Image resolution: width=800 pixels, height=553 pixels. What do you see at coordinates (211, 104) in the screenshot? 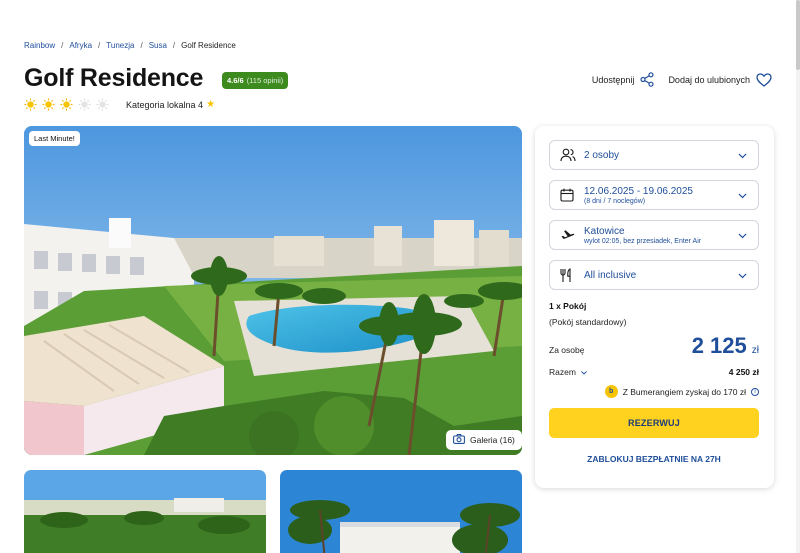
I see `star-icon: ★` at bounding box center [211, 104].